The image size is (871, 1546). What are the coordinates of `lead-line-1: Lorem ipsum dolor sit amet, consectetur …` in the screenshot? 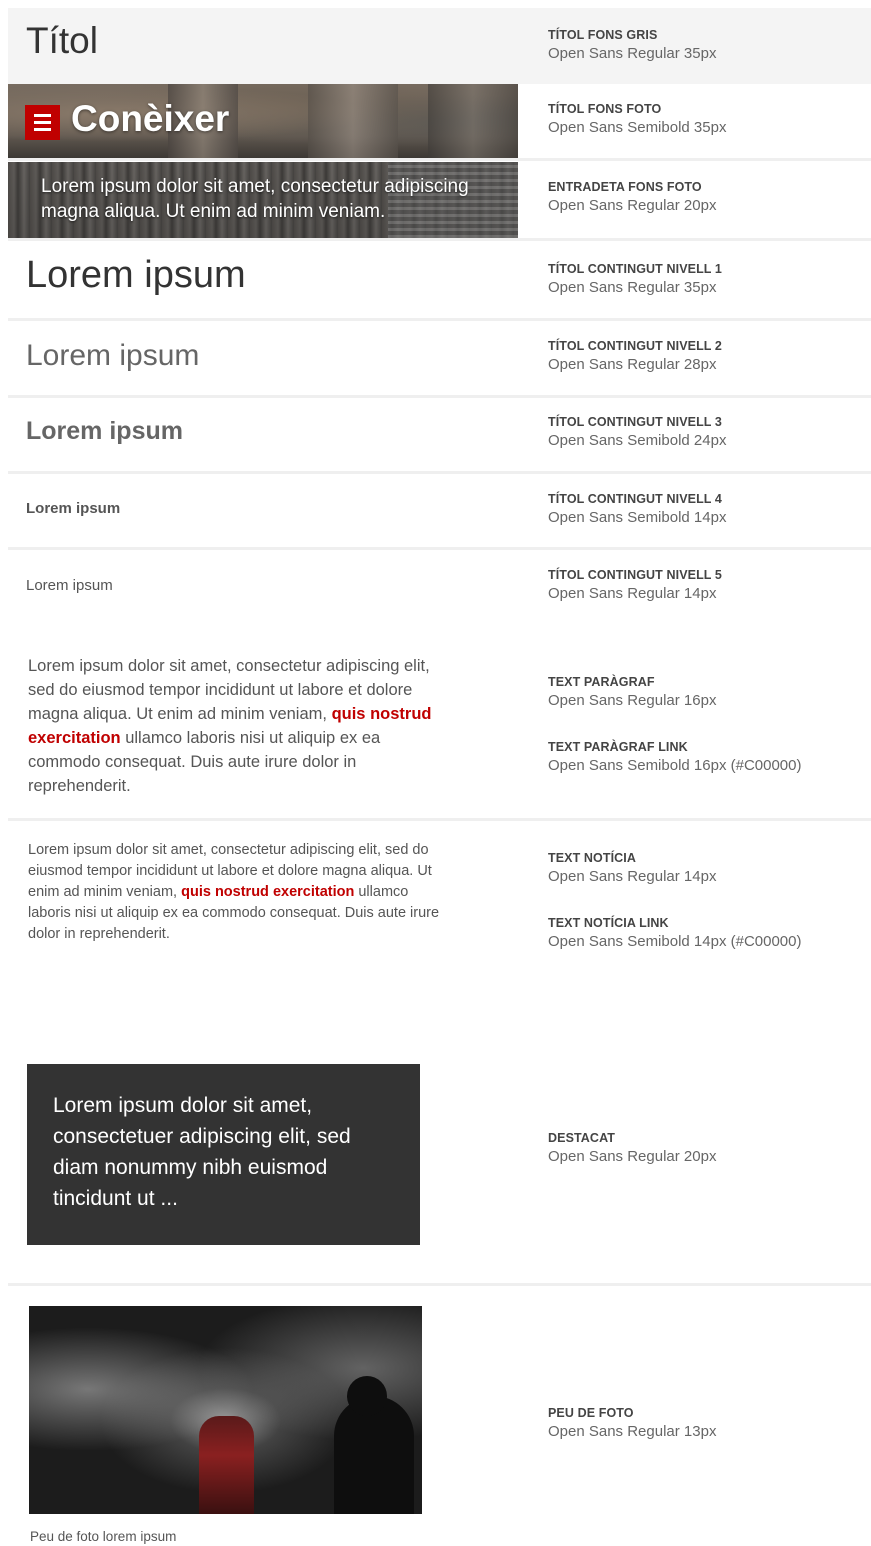 It's located at (255, 186).